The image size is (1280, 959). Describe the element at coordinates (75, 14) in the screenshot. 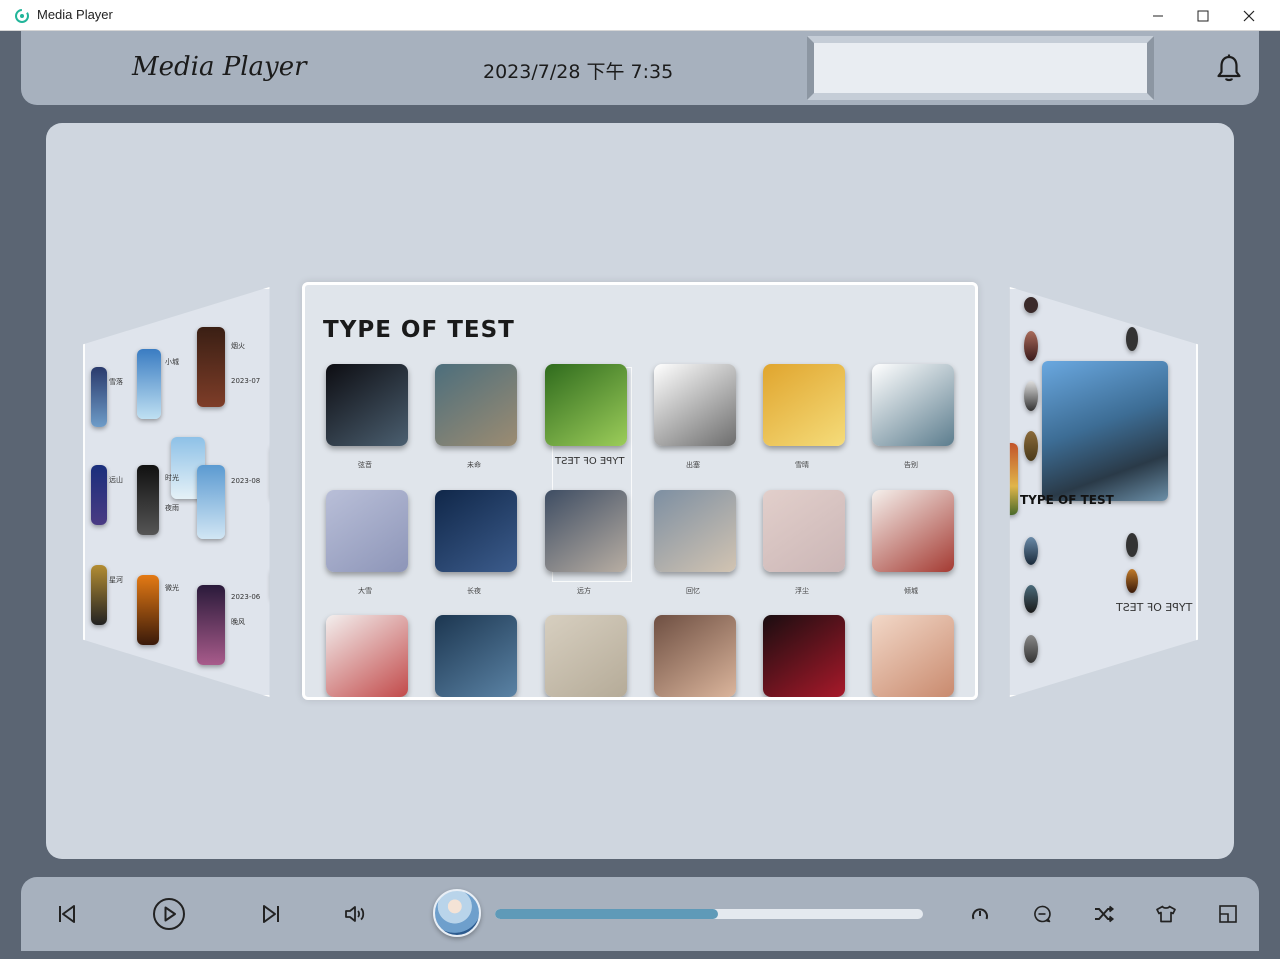

I see `window-title: Media Player` at that location.